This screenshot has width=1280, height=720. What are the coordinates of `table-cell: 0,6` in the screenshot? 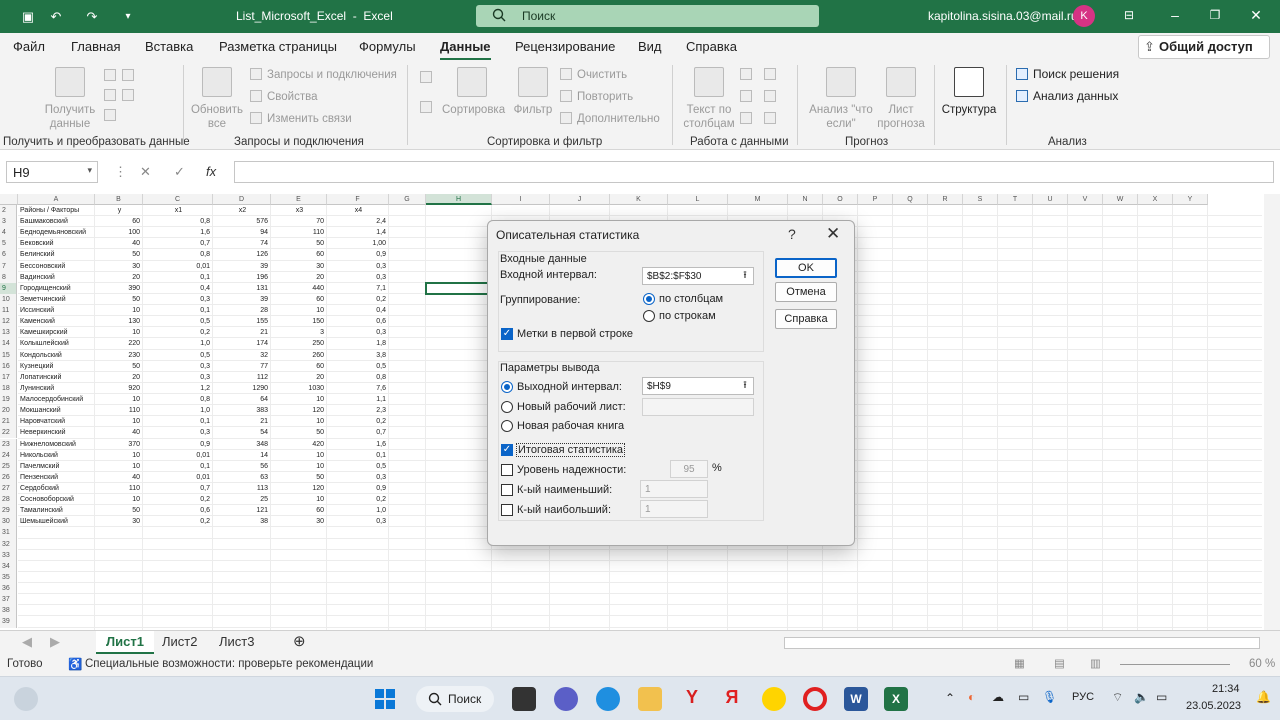 It's located at (178, 510).